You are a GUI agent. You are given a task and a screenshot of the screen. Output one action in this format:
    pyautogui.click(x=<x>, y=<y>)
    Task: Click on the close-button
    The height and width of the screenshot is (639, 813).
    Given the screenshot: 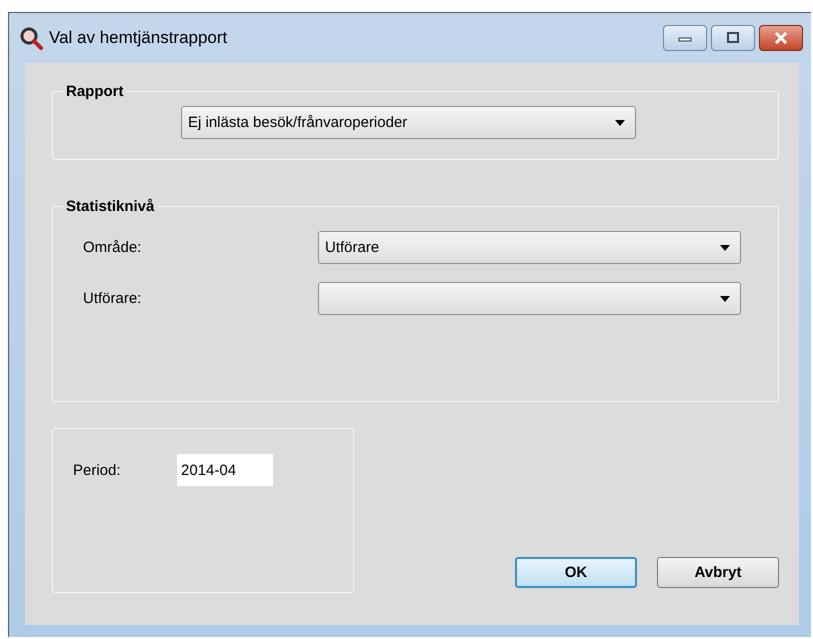 What is the action you would take?
    pyautogui.click(x=781, y=38)
    